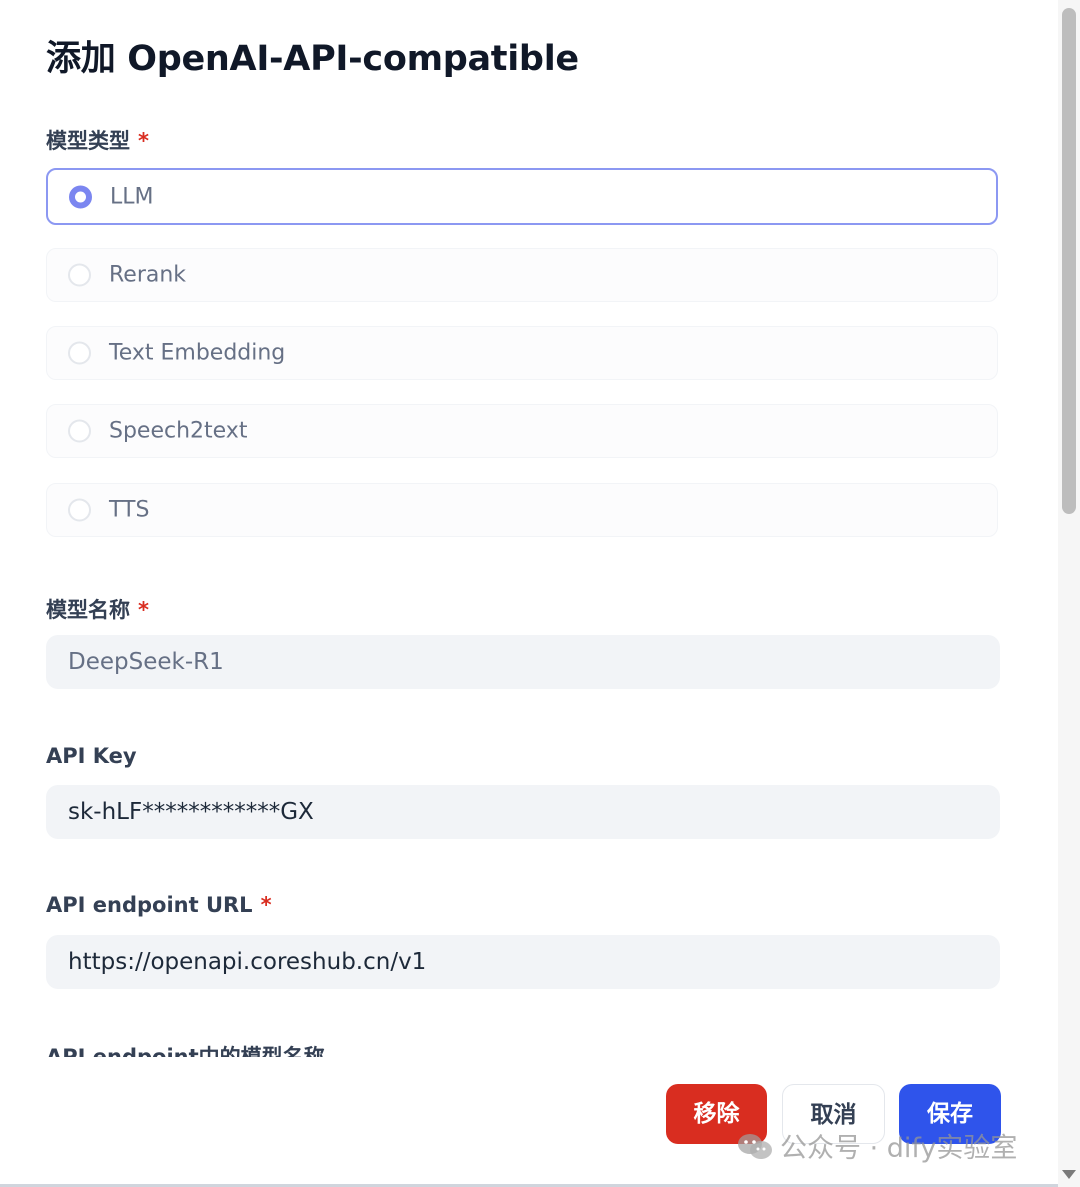 This screenshot has height=1187, width=1080. What do you see at coordinates (149, 905) in the screenshot?
I see `endpoint-url-label-text: API endpoint URL` at bounding box center [149, 905].